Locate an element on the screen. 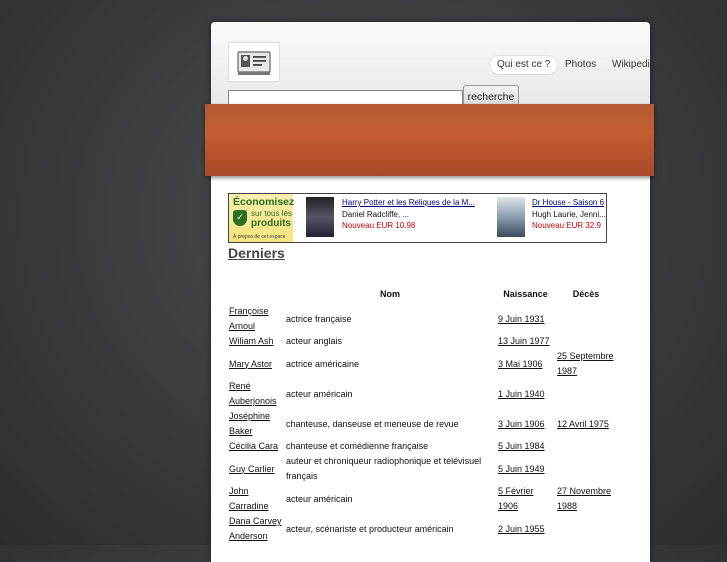 This screenshot has height=562, width=727. dr-house-cover-image is located at coordinates (511, 217).